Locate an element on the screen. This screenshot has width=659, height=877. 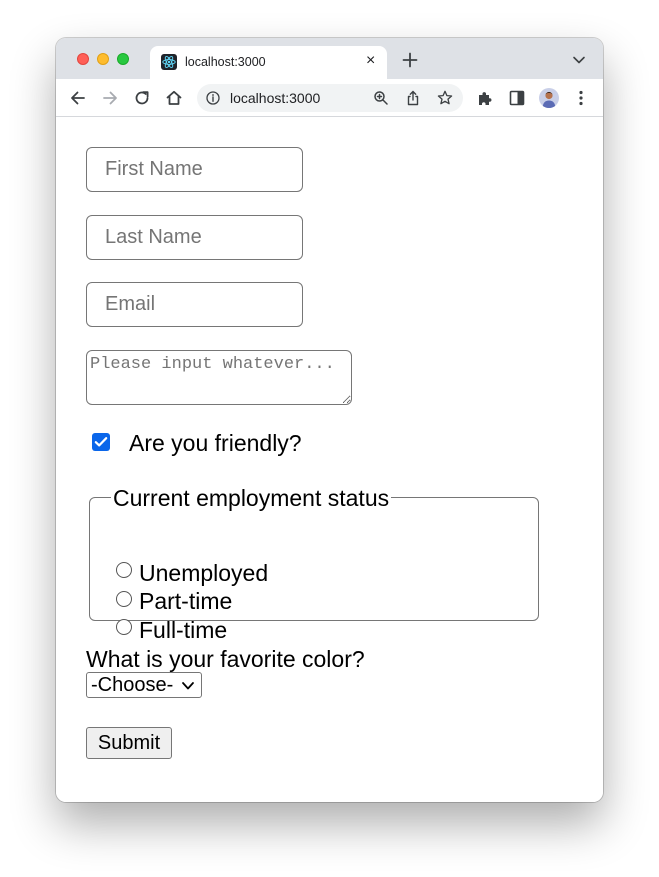
radio-unemployed is located at coordinates (124, 570).